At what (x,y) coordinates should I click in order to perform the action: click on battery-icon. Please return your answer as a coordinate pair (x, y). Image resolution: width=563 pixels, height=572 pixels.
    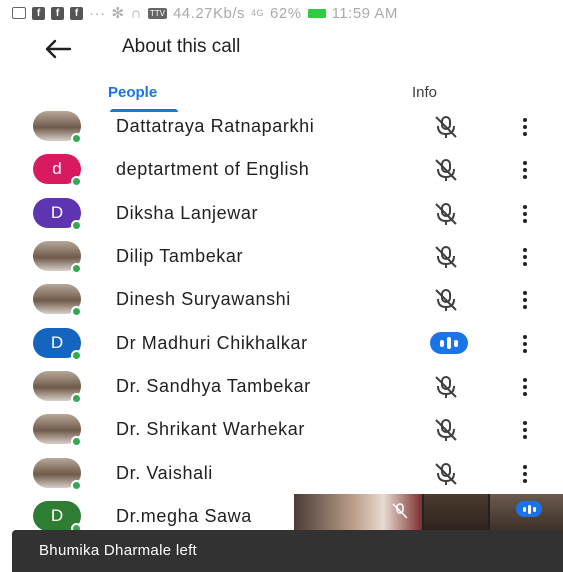
    Looking at the image, I should click on (316, 13).